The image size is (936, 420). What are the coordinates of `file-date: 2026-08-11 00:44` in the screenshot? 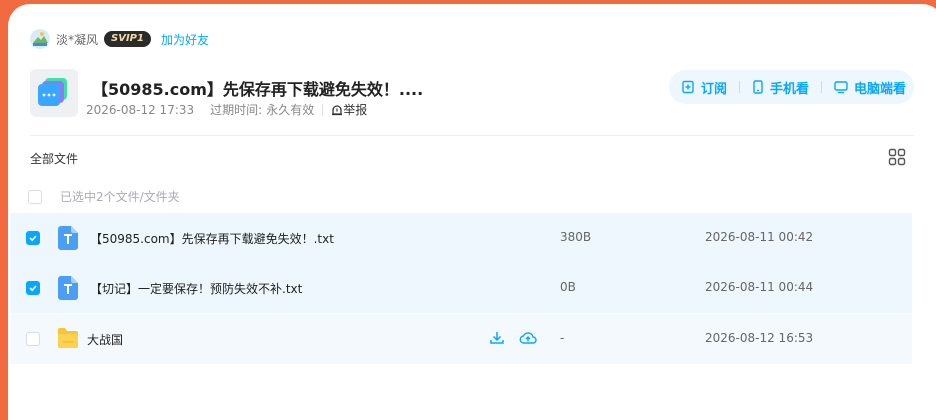 It's located at (759, 287).